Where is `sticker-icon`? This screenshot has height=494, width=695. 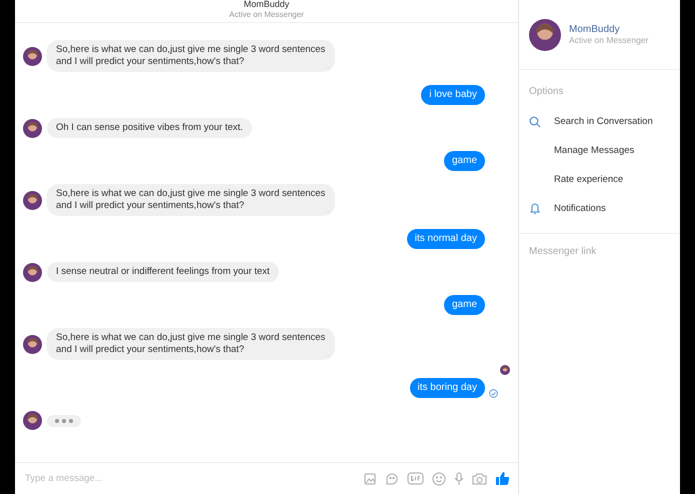
sticker-icon is located at coordinates (392, 479).